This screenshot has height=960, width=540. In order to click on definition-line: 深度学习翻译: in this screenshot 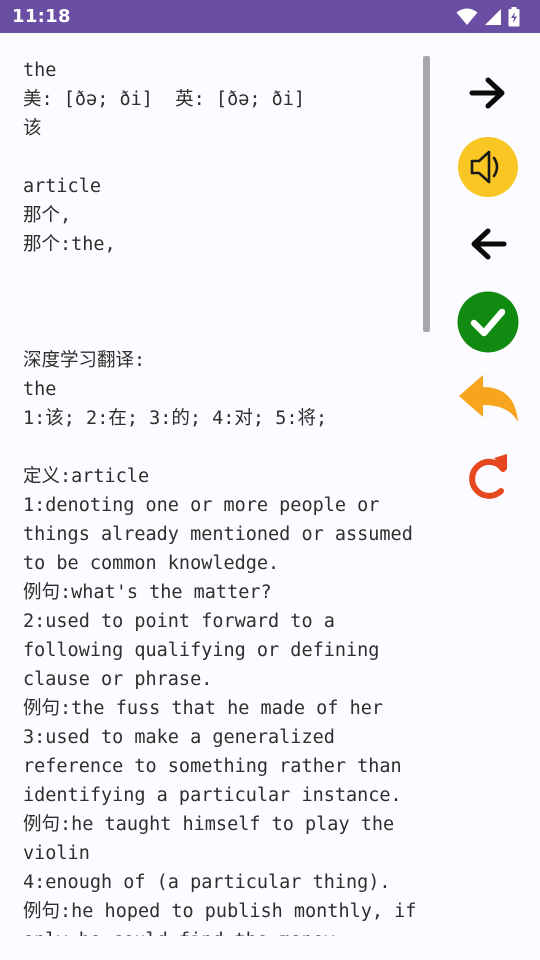, I will do `click(84, 360)`.